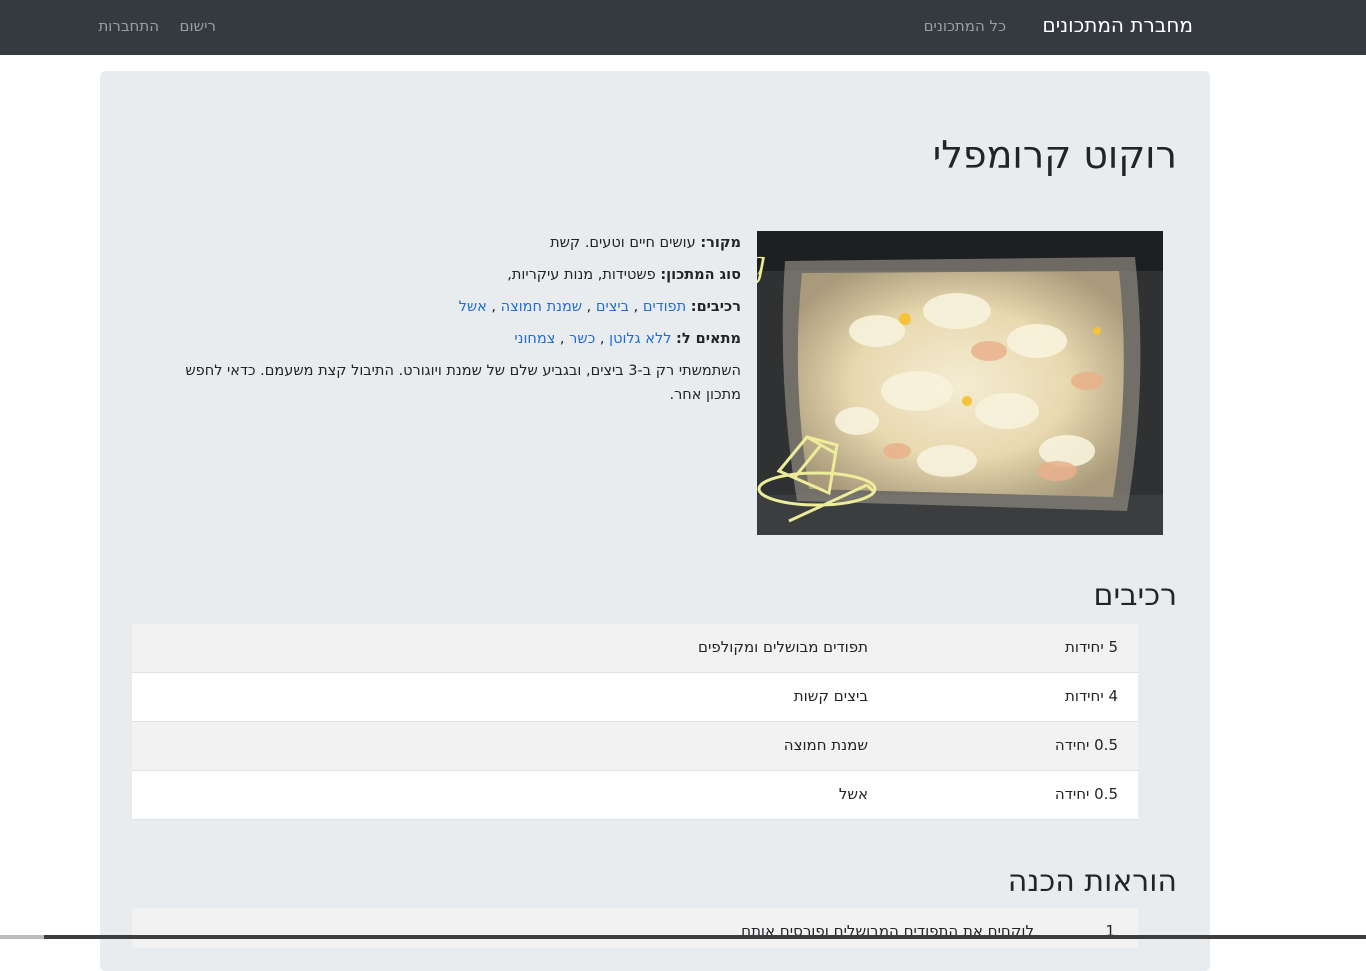 Image resolution: width=1366 pixels, height=971 pixels. What do you see at coordinates (635, 648) in the screenshot?
I see `table-row: 5 יחידות תפודים מבושלים ומקולפים` at bounding box center [635, 648].